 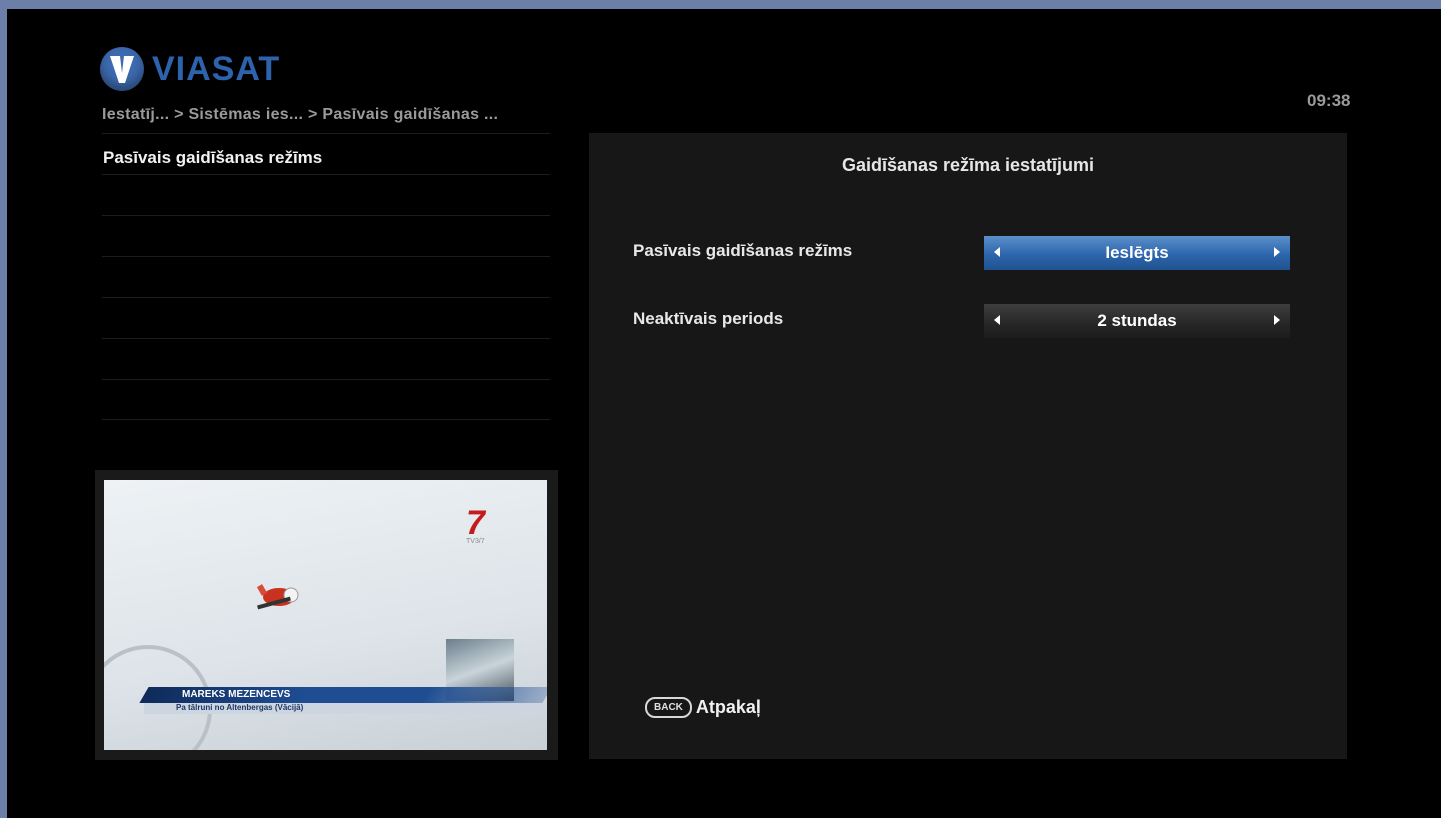 I want to click on brand-name: VIASAT, so click(x=216, y=68).